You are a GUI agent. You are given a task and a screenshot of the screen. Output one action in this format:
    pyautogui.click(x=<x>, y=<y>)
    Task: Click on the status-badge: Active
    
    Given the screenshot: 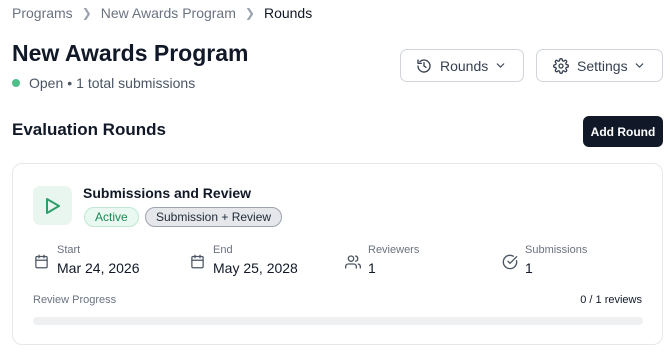 What is the action you would take?
    pyautogui.click(x=111, y=217)
    